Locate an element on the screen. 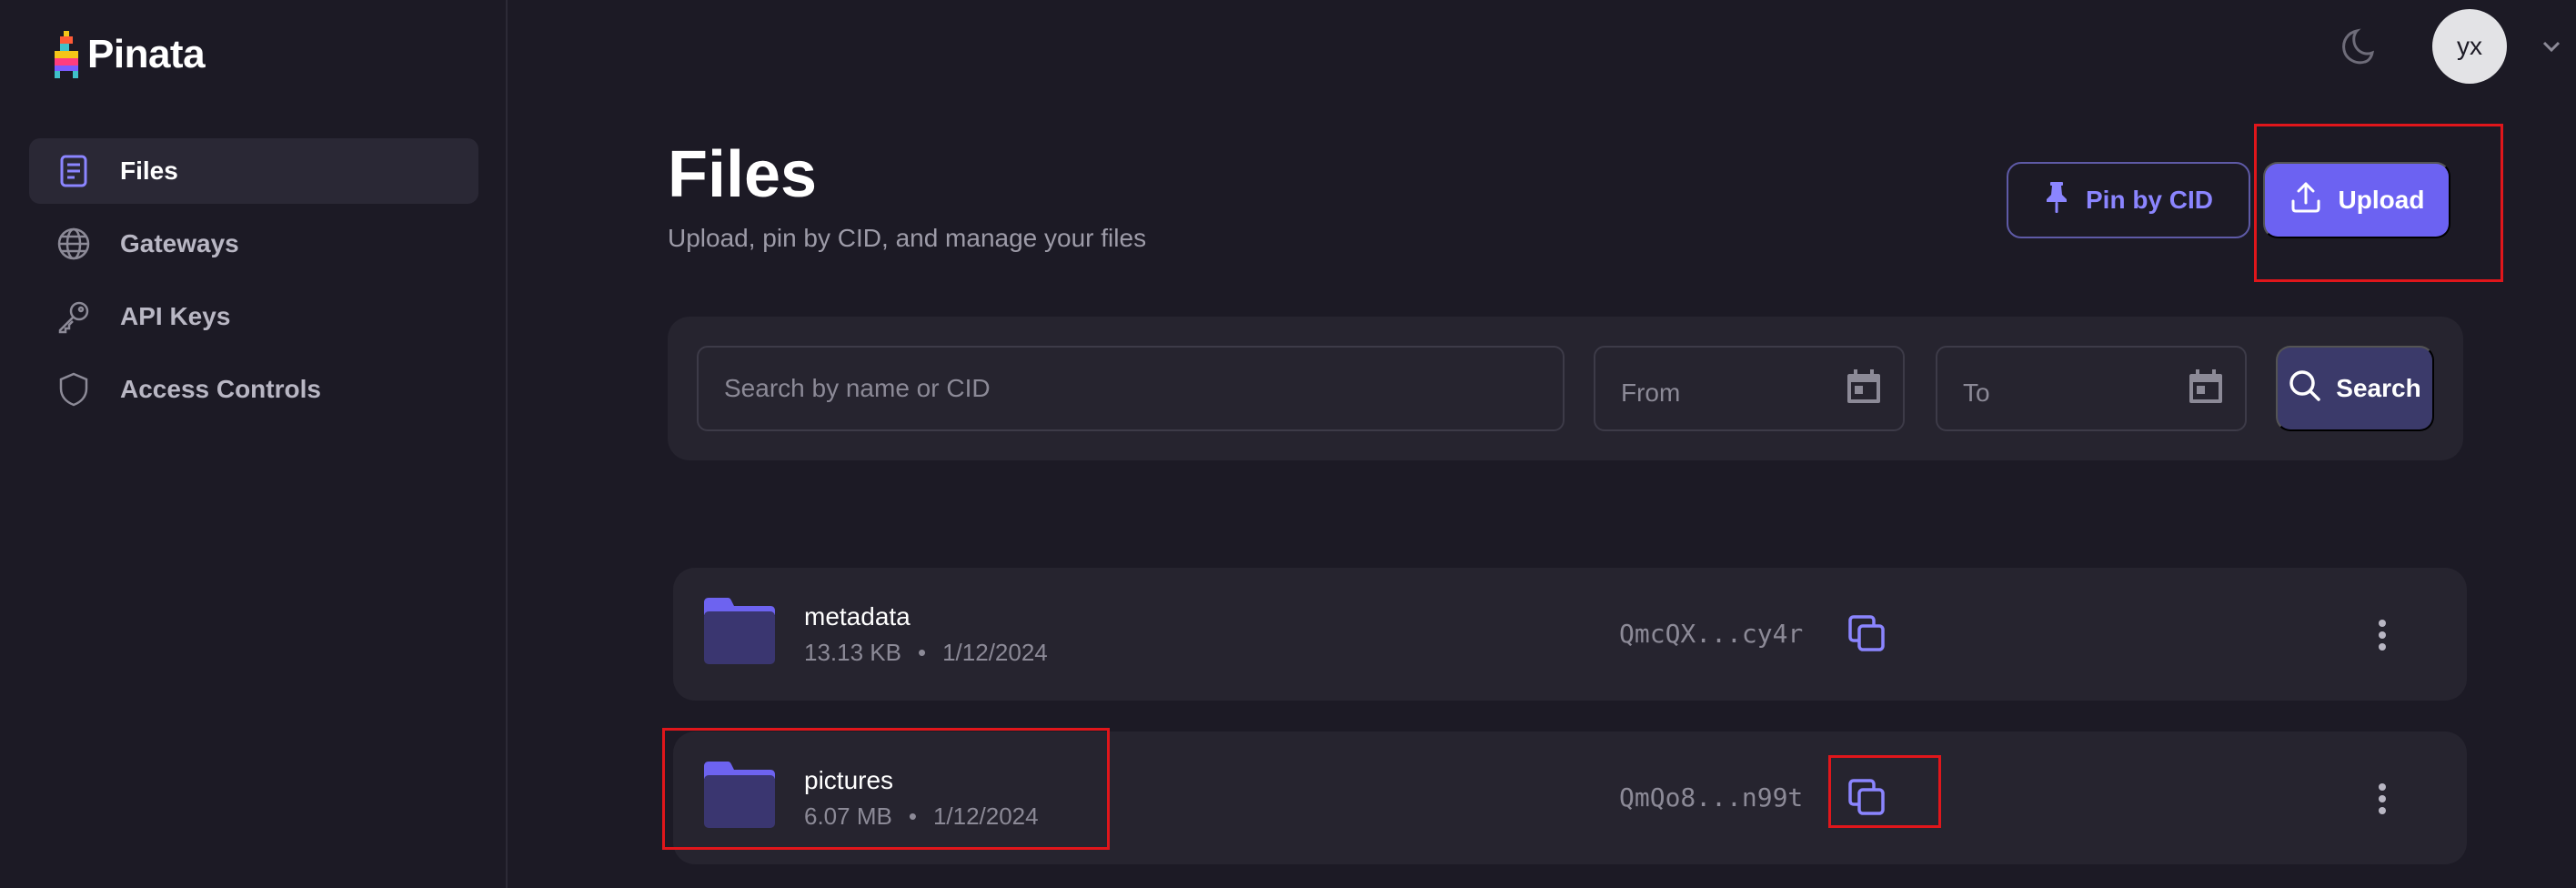 This screenshot has width=2576, height=888. pinata-llama-icon is located at coordinates (66, 55).